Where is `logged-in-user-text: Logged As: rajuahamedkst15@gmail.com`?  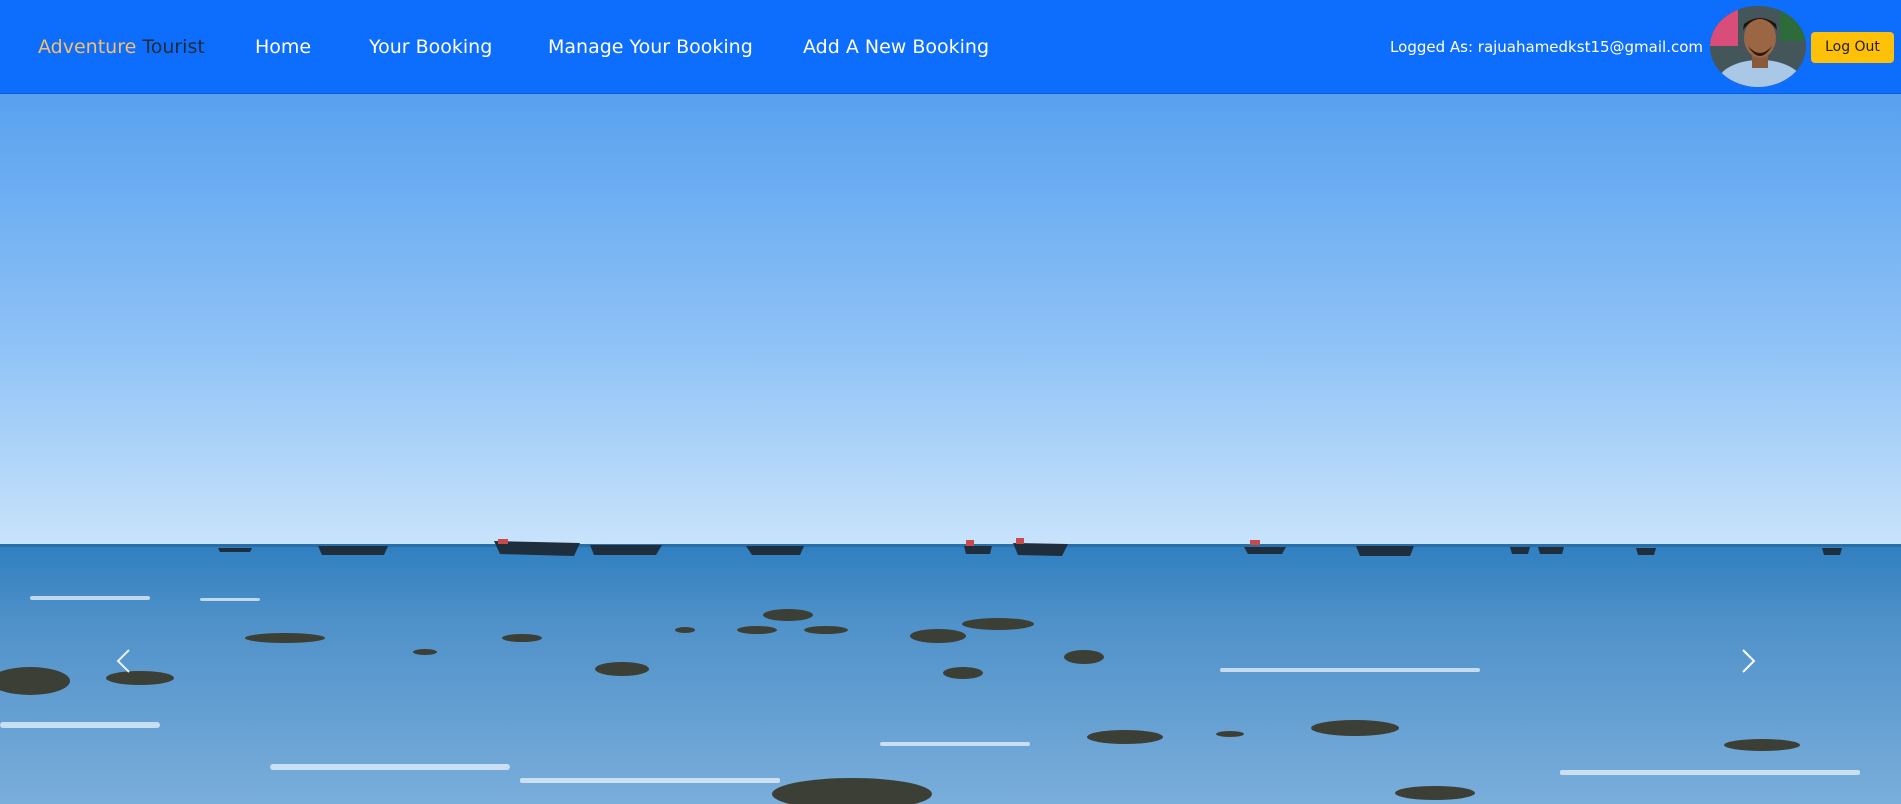
logged-in-user-text: Logged As: rajuahamedkst15@gmail.com is located at coordinates (1546, 47).